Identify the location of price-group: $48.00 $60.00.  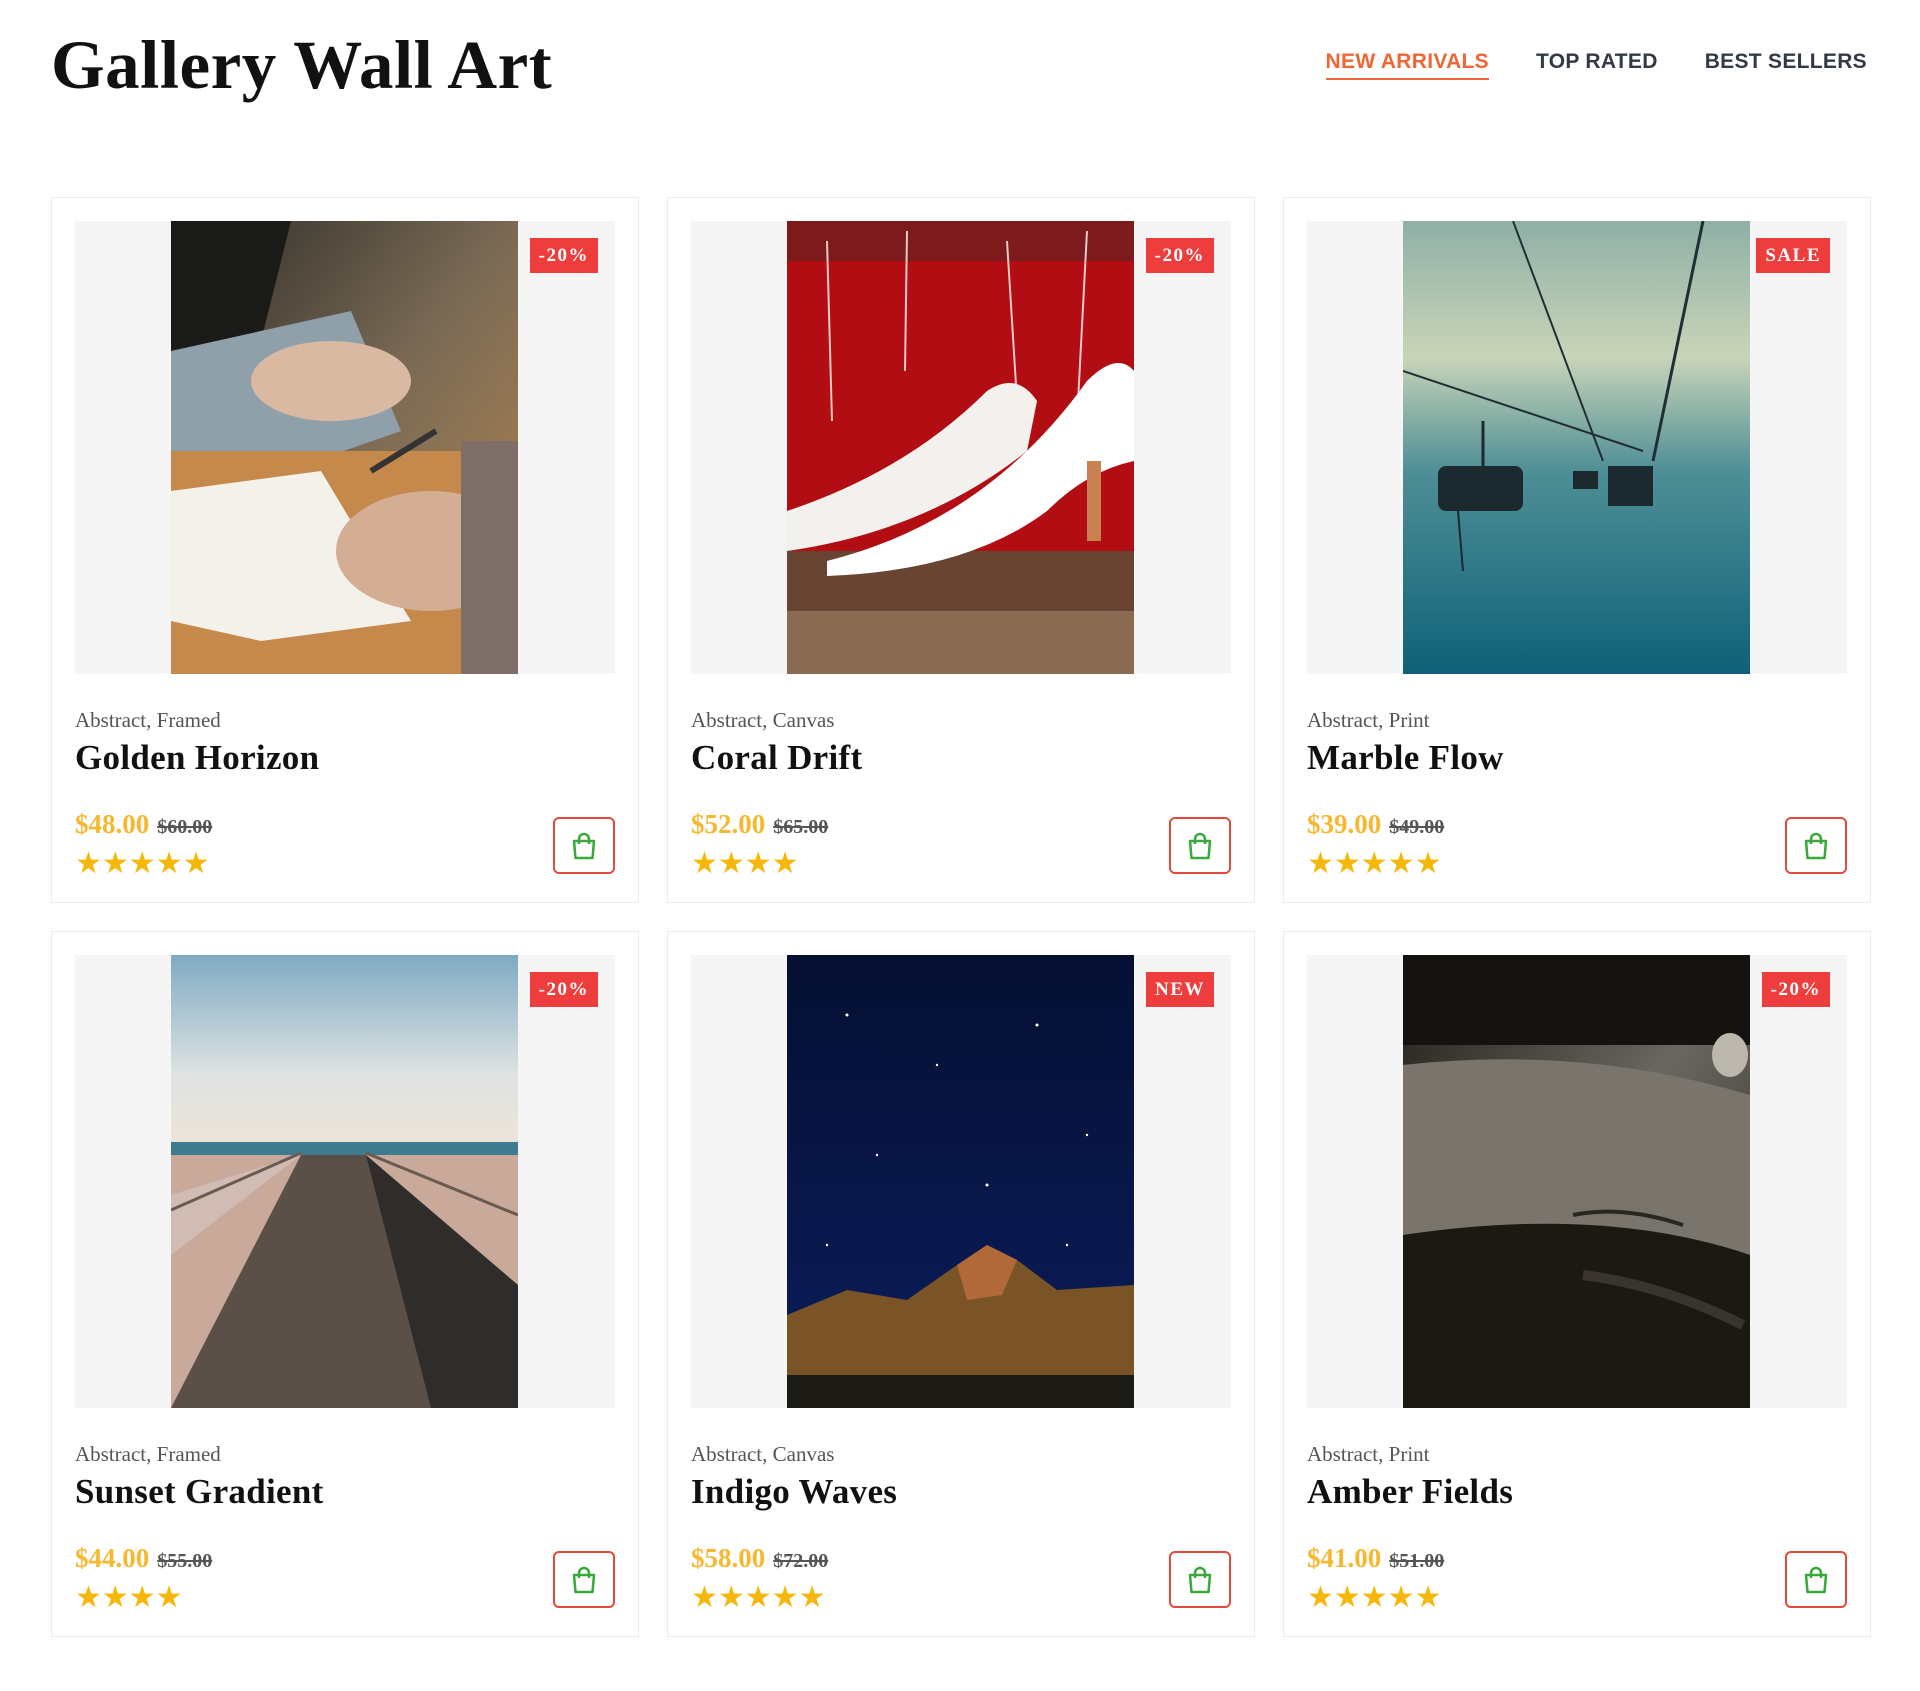
(143, 824).